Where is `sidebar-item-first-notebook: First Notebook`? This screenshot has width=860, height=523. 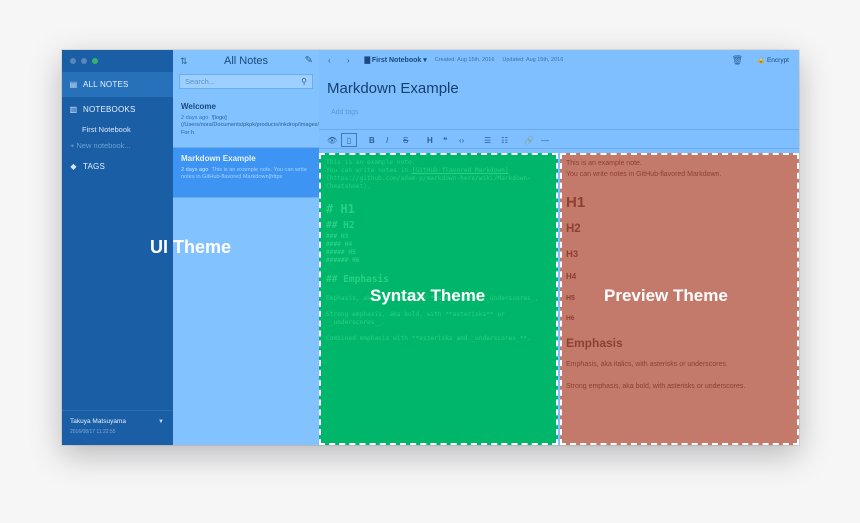
sidebar-item-first-notebook: First Notebook is located at coordinates (106, 129).